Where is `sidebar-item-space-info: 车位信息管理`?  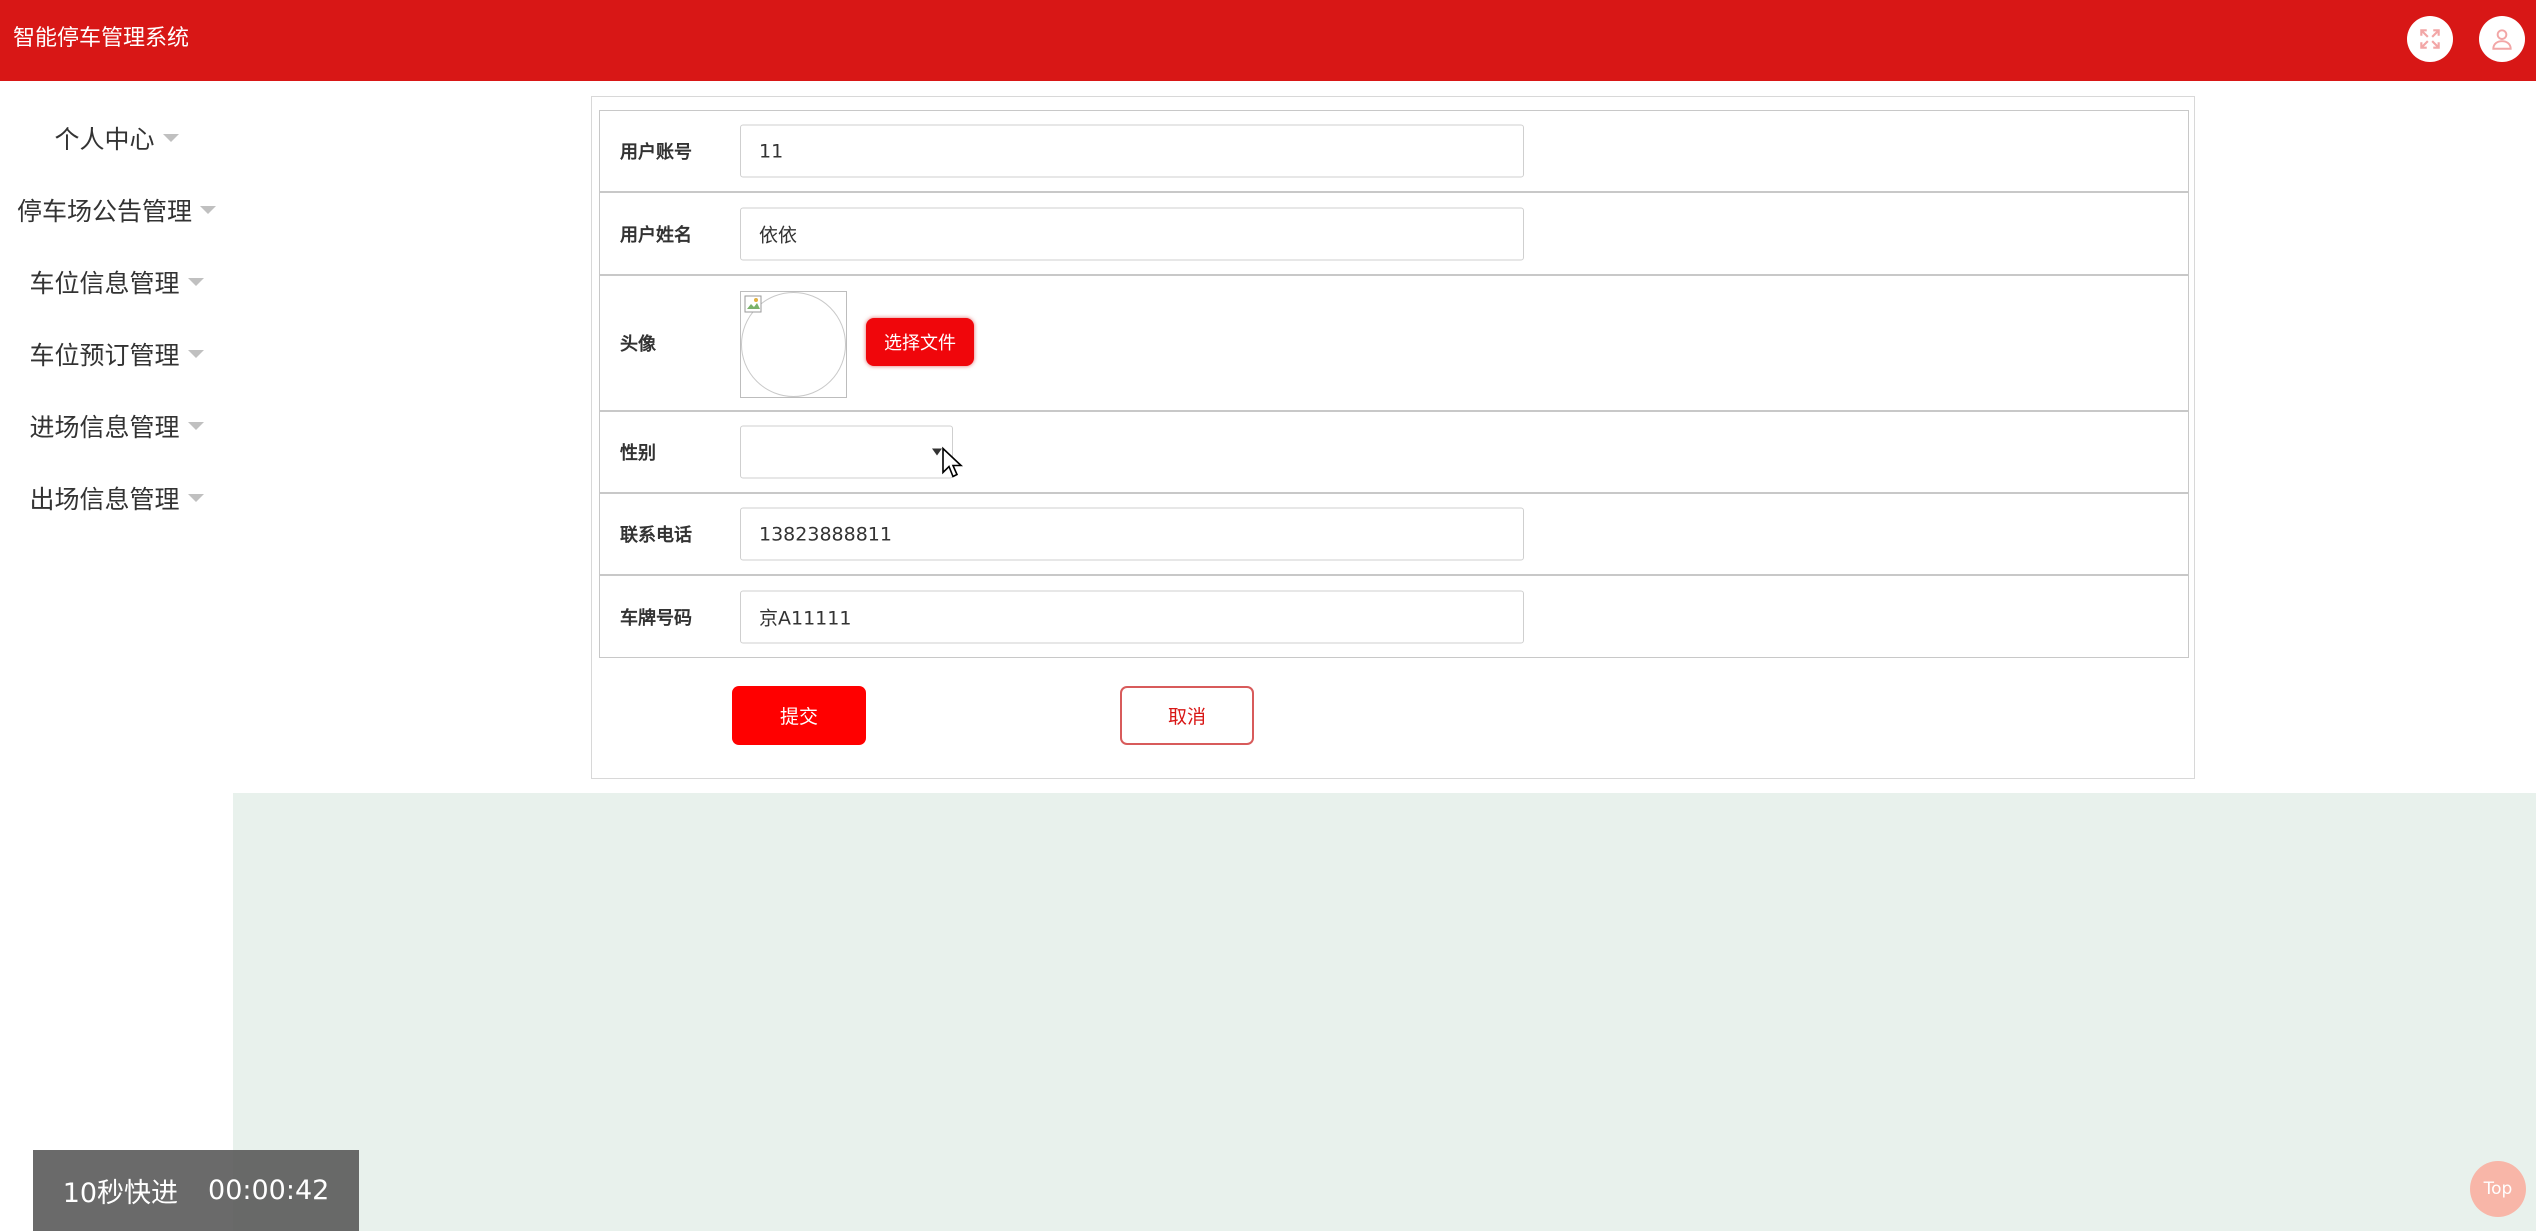
sidebar-item-space-info: 车位信息管理 is located at coordinates (116, 282).